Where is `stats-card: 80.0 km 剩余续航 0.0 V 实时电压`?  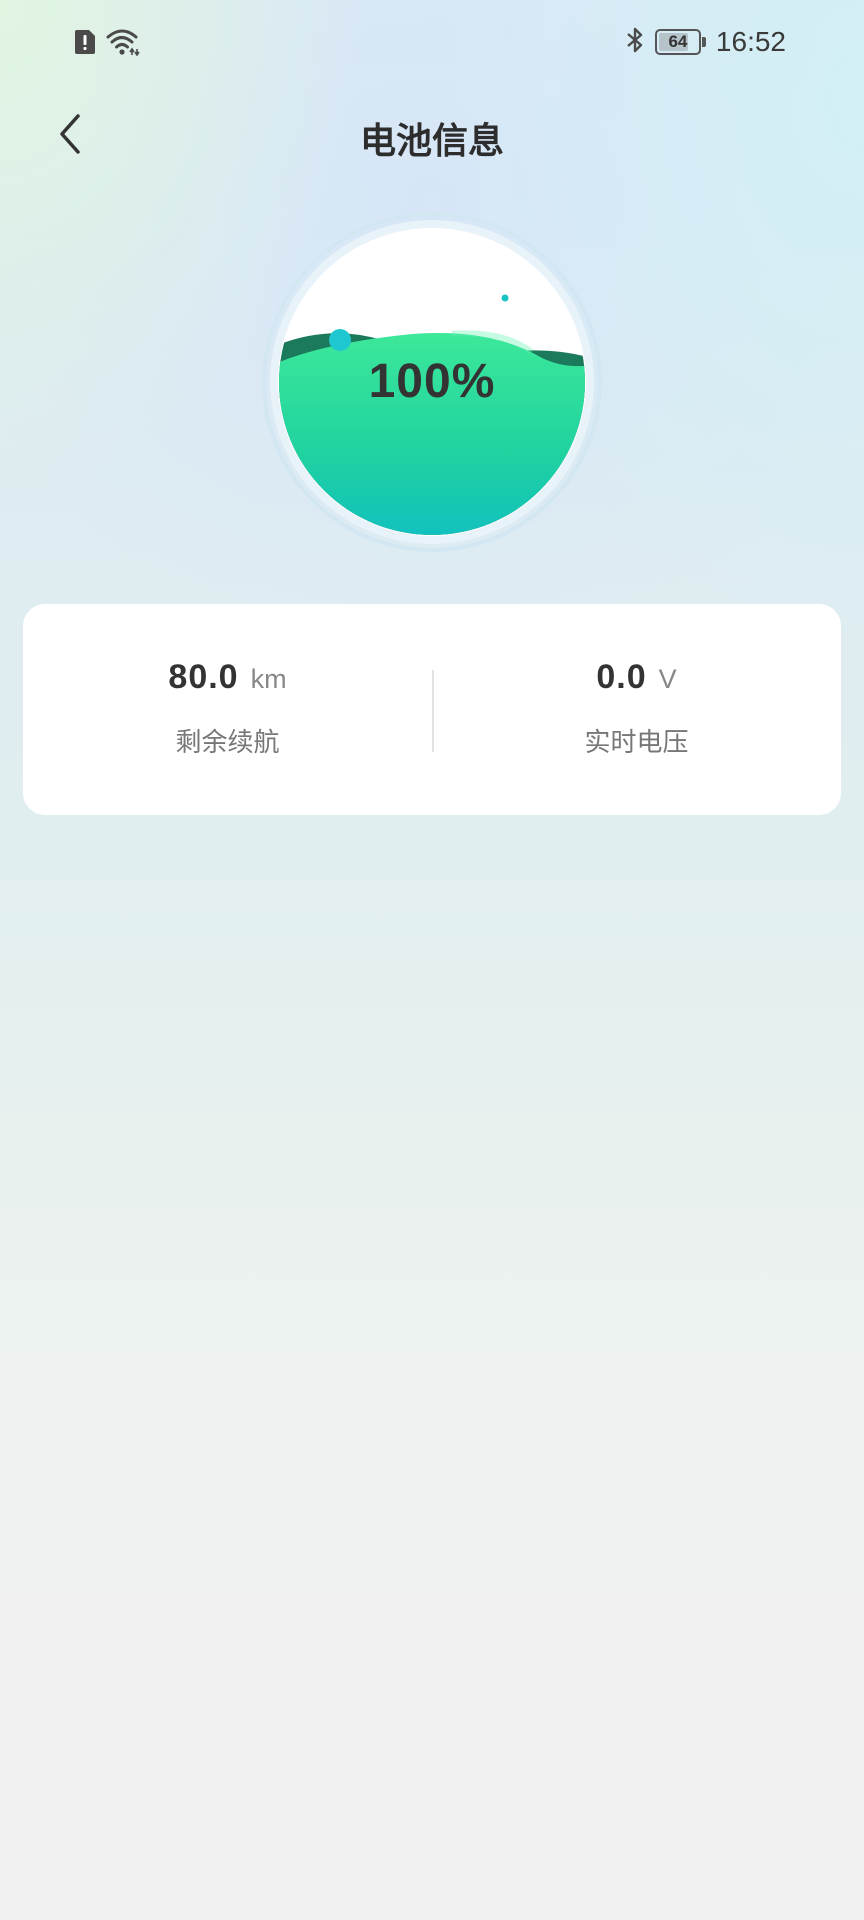
stats-card: 80.0 km 剩余续航 0.0 V 实时电压 is located at coordinates (432, 709).